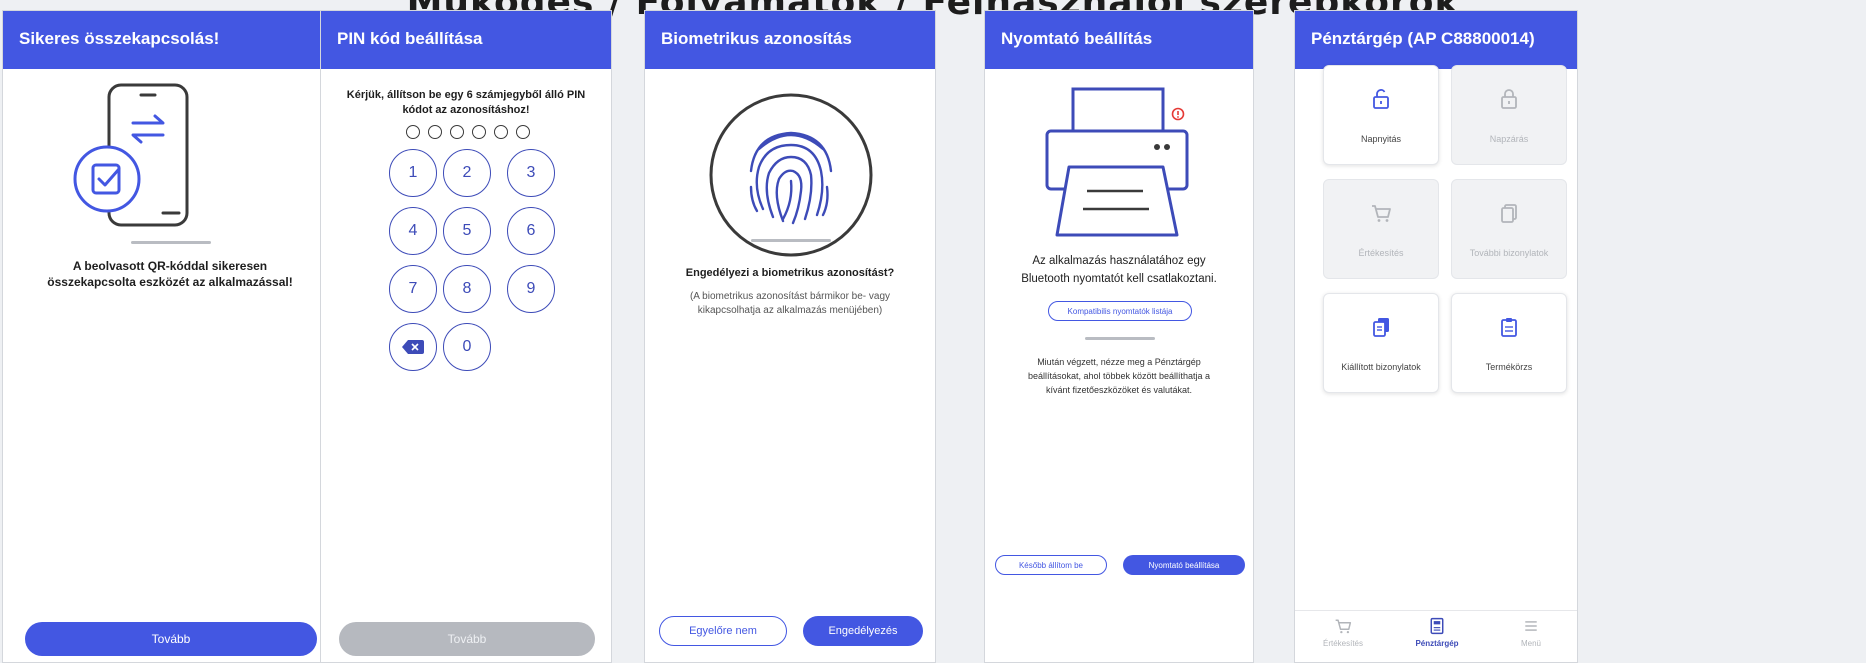 This screenshot has height=663, width=1866. I want to click on tile-sales: Értékesítés, so click(1381, 229).